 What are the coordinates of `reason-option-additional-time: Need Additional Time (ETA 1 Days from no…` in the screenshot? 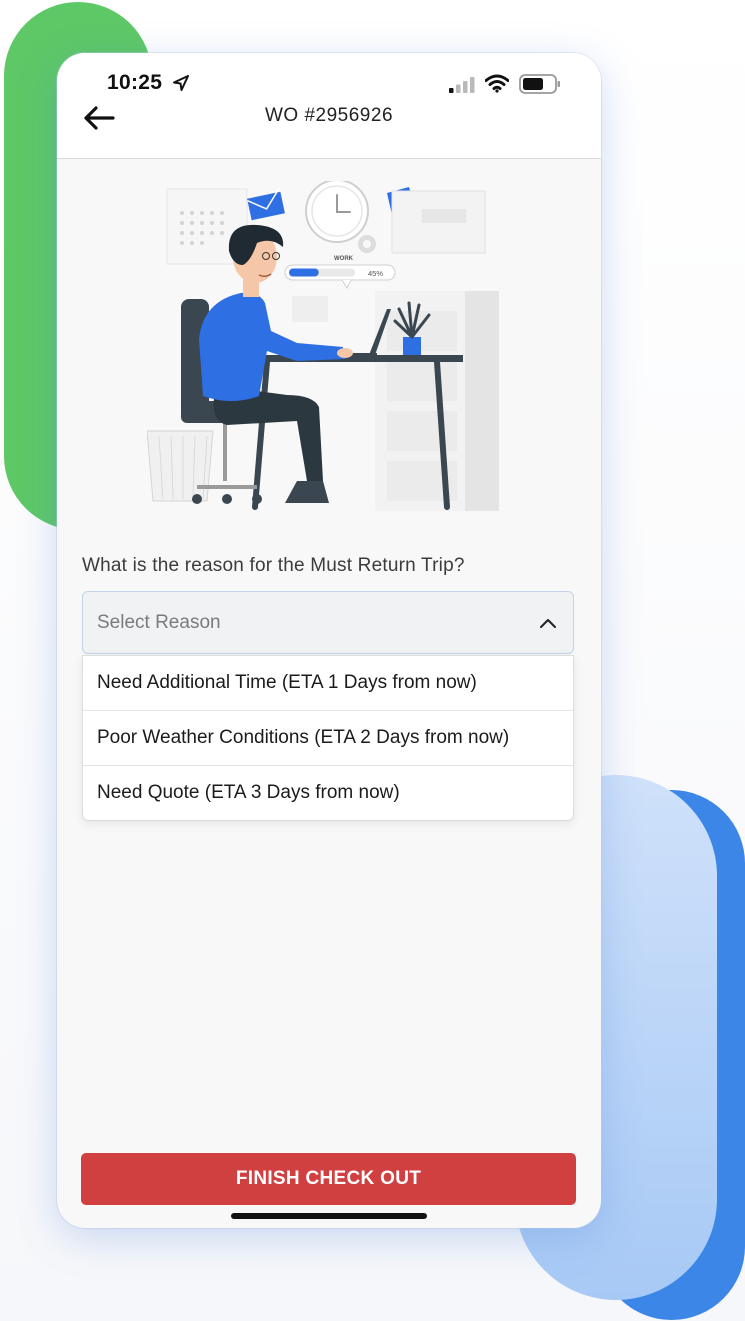 It's located at (328, 683).